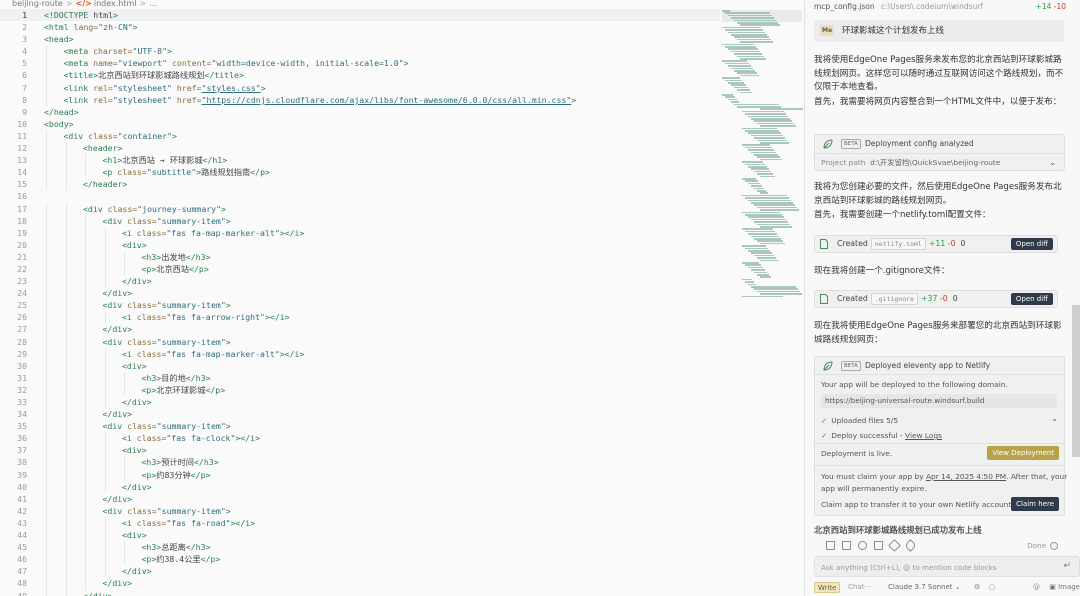  What do you see at coordinates (762, 155) in the screenshot?
I see `minimap` at bounding box center [762, 155].